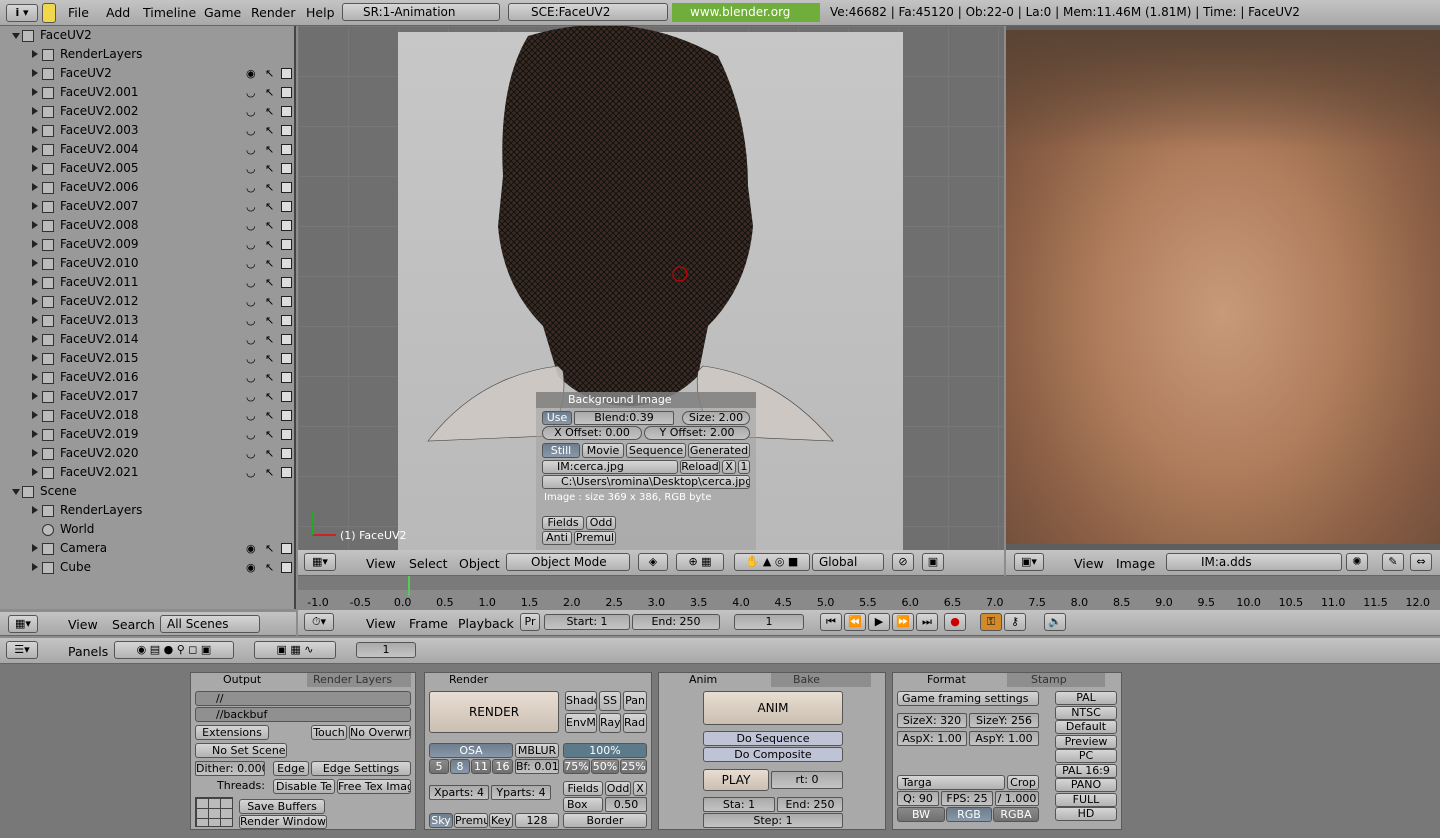 This screenshot has width=1440, height=838. What do you see at coordinates (101, 510) in the screenshot?
I see `outliner-item-label: RenderLayers` at bounding box center [101, 510].